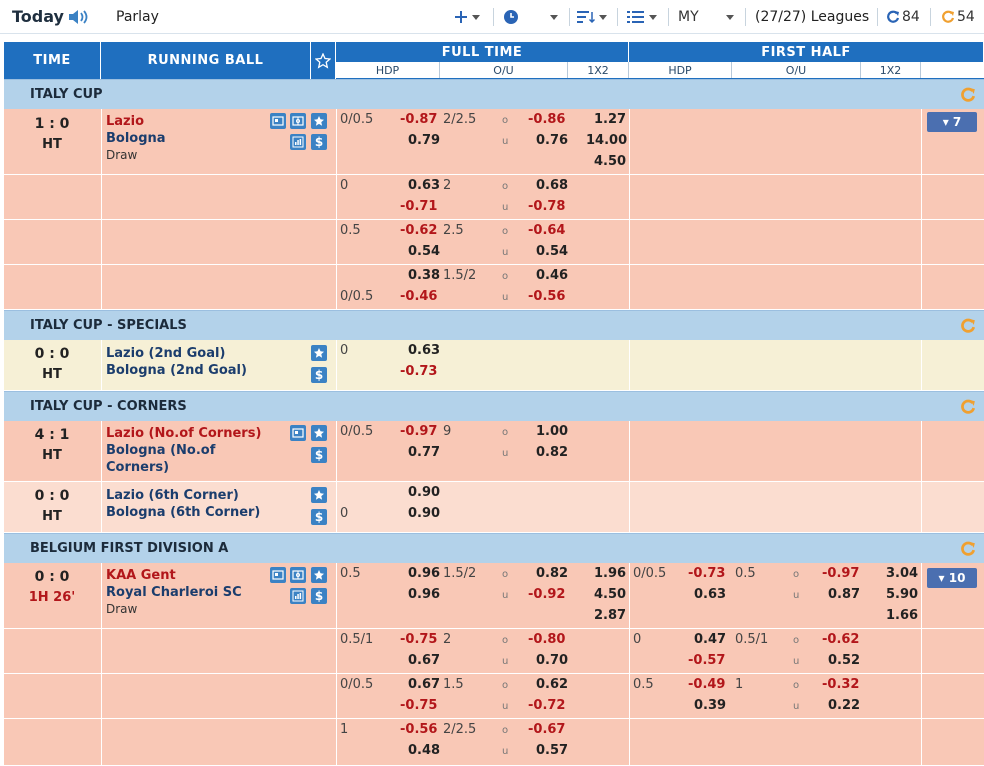 This screenshot has width=984, height=766. Describe the element at coordinates (552, 252) in the screenshot. I see `odds-under: 0.54` at that location.